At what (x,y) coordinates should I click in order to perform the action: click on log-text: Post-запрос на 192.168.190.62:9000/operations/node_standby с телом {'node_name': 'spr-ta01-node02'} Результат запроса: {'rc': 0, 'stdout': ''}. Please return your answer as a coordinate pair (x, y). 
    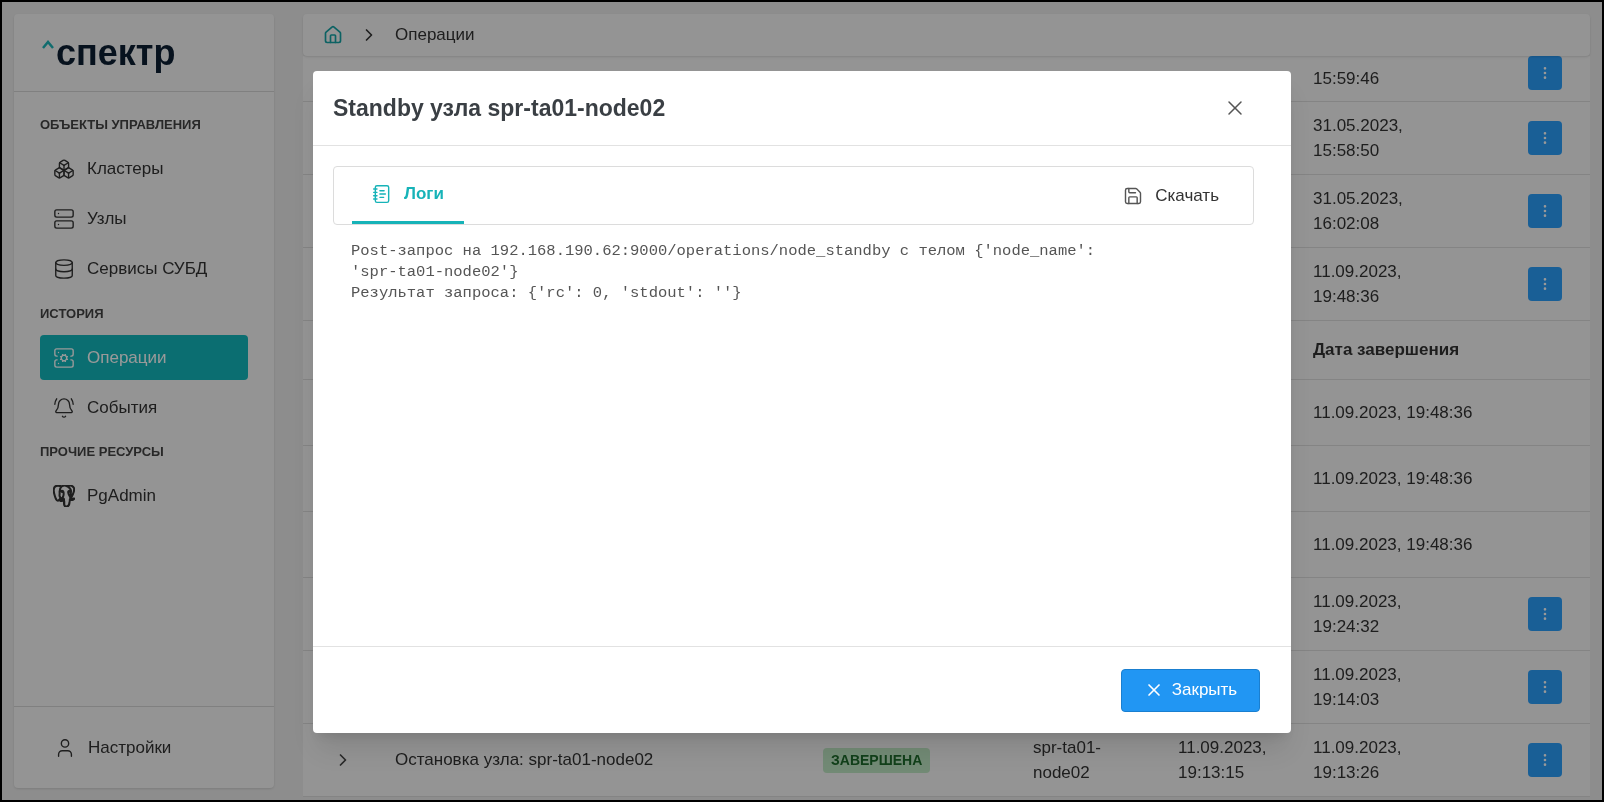
    Looking at the image, I should click on (723, 272).